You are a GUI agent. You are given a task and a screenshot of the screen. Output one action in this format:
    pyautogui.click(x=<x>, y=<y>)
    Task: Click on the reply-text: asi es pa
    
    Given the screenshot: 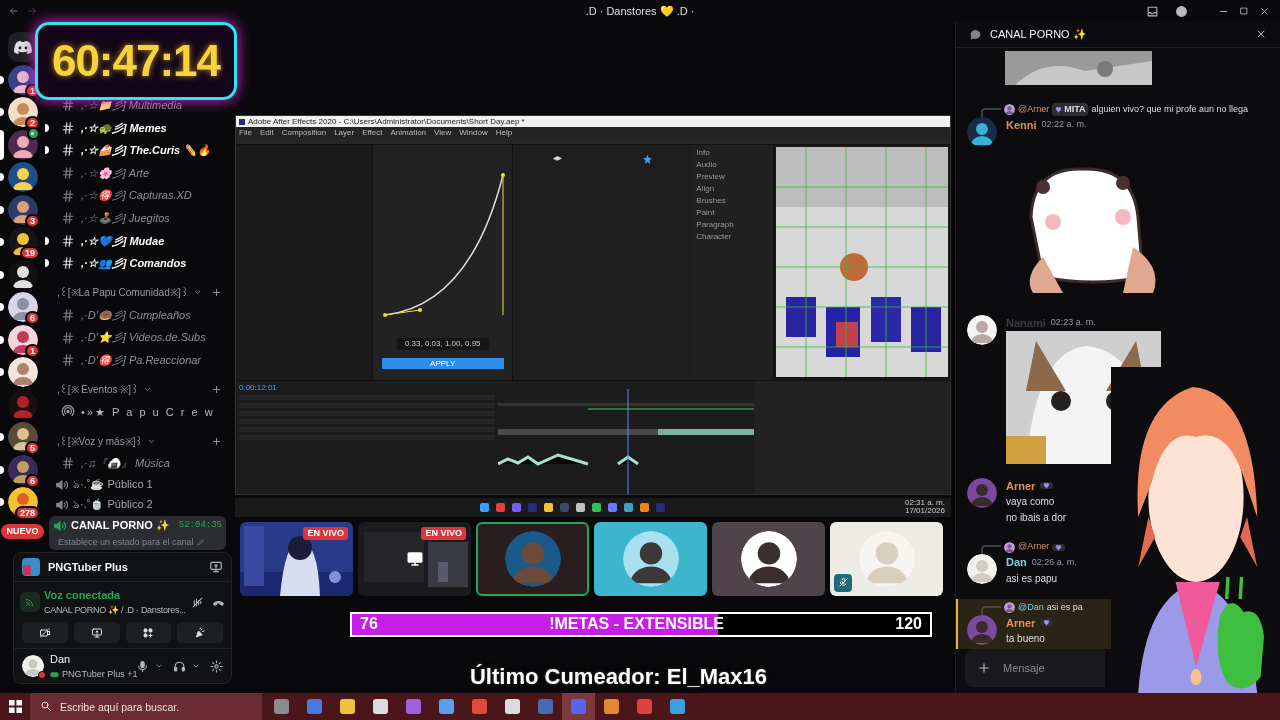 What is the action you would take?
    pyautogui.click(x=1064, y=607)
    